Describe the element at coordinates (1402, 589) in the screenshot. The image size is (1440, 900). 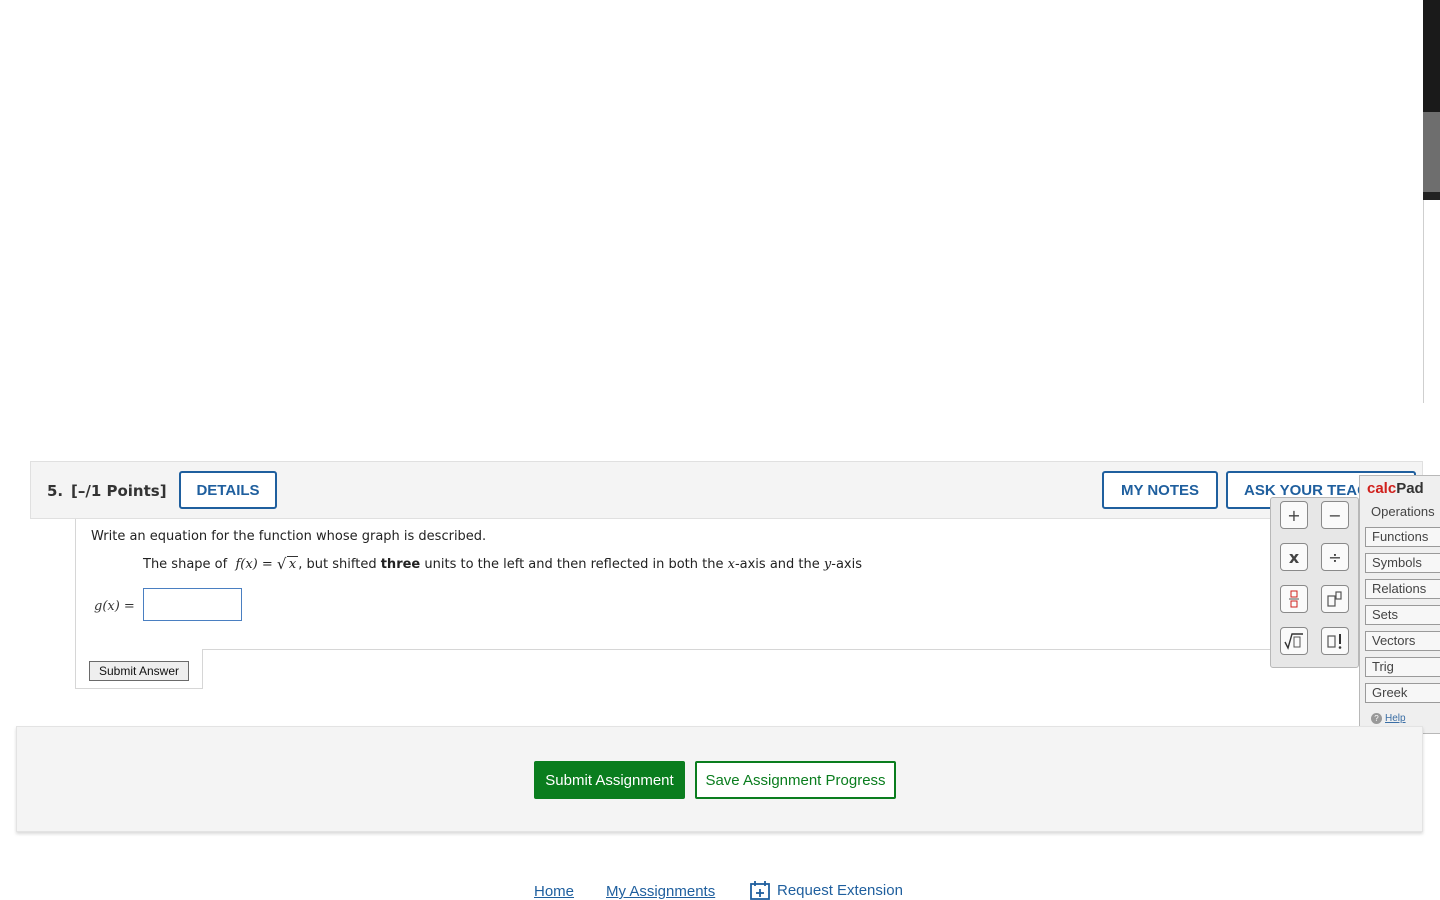
I see `calcpad-tab-relations: Relations` at that location.